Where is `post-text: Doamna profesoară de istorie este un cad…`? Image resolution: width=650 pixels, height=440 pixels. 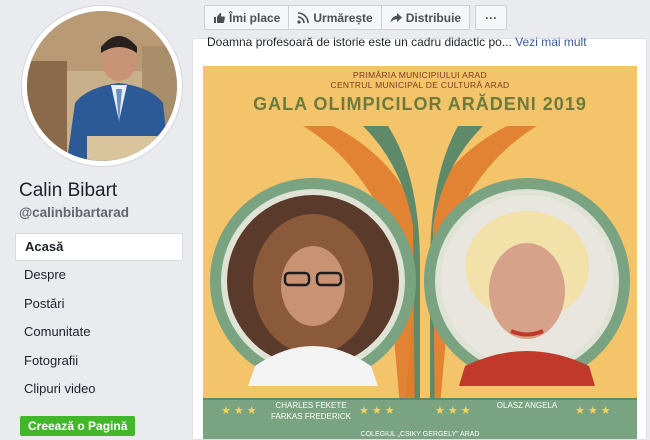
post-text: Doamna profesoară de istorie este un cad… is located at coordinates (359, 42).